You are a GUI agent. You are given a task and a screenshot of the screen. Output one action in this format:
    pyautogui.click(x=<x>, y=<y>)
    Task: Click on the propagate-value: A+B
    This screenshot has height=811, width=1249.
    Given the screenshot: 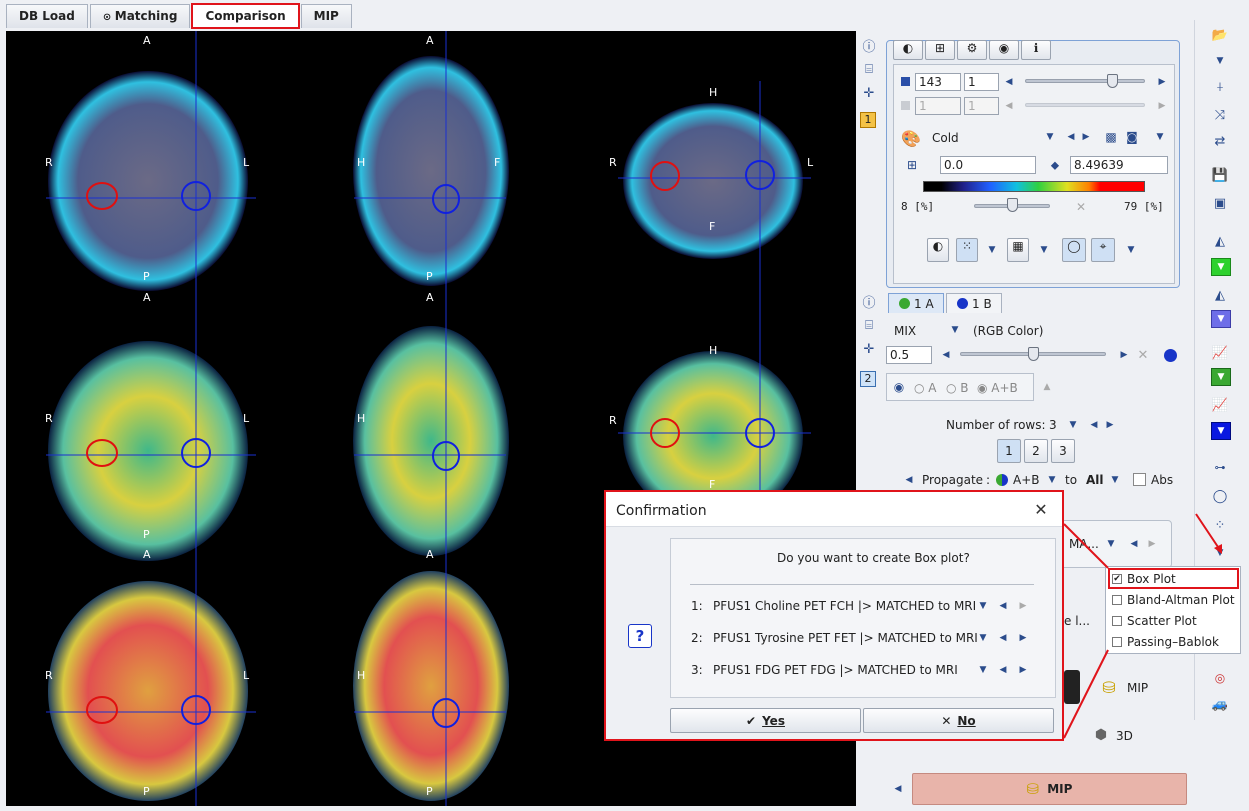 What is the action you would take?
    pyautogui.click(x=1026, y=480)
    